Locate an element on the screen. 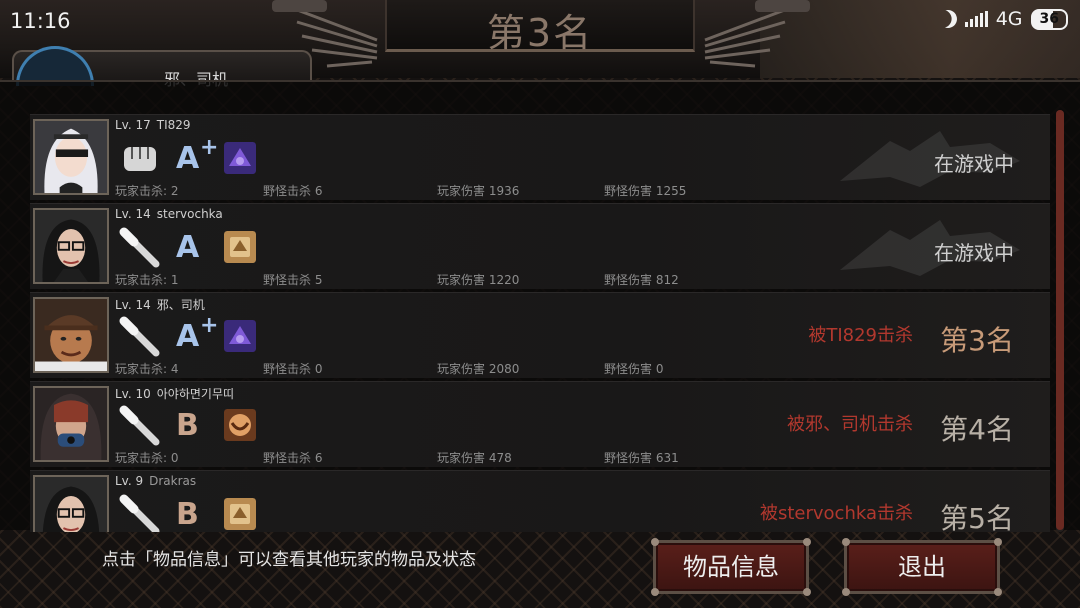 The width and height of the screenshot is (1080, 608). player-profile-tab: 邪、司机 is located at coordinates (162, 67).